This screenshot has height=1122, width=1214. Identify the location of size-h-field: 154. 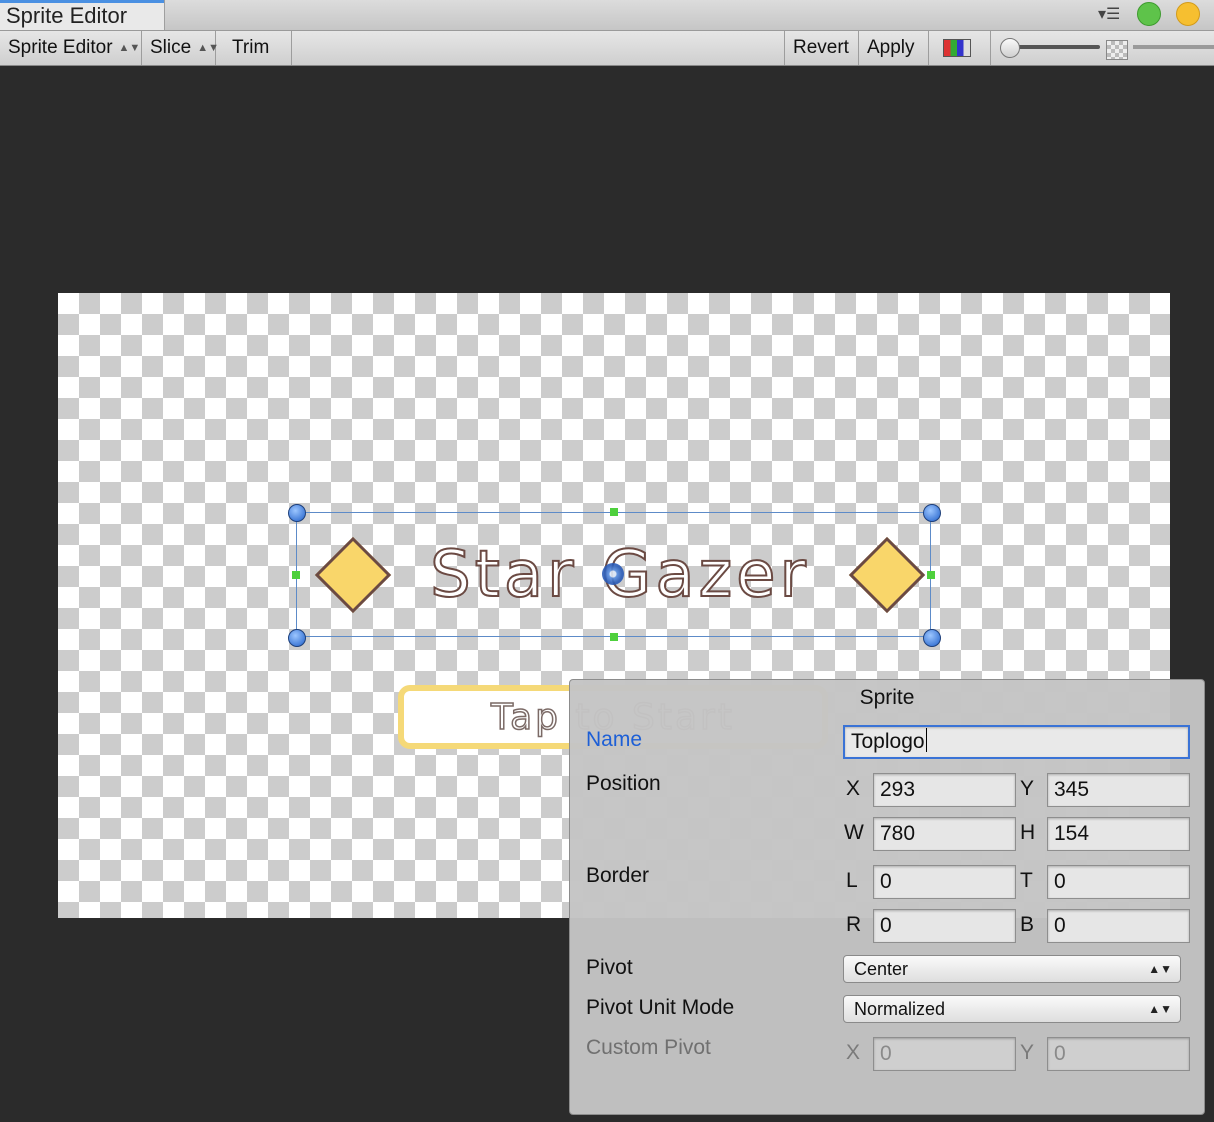
(1118, 834).